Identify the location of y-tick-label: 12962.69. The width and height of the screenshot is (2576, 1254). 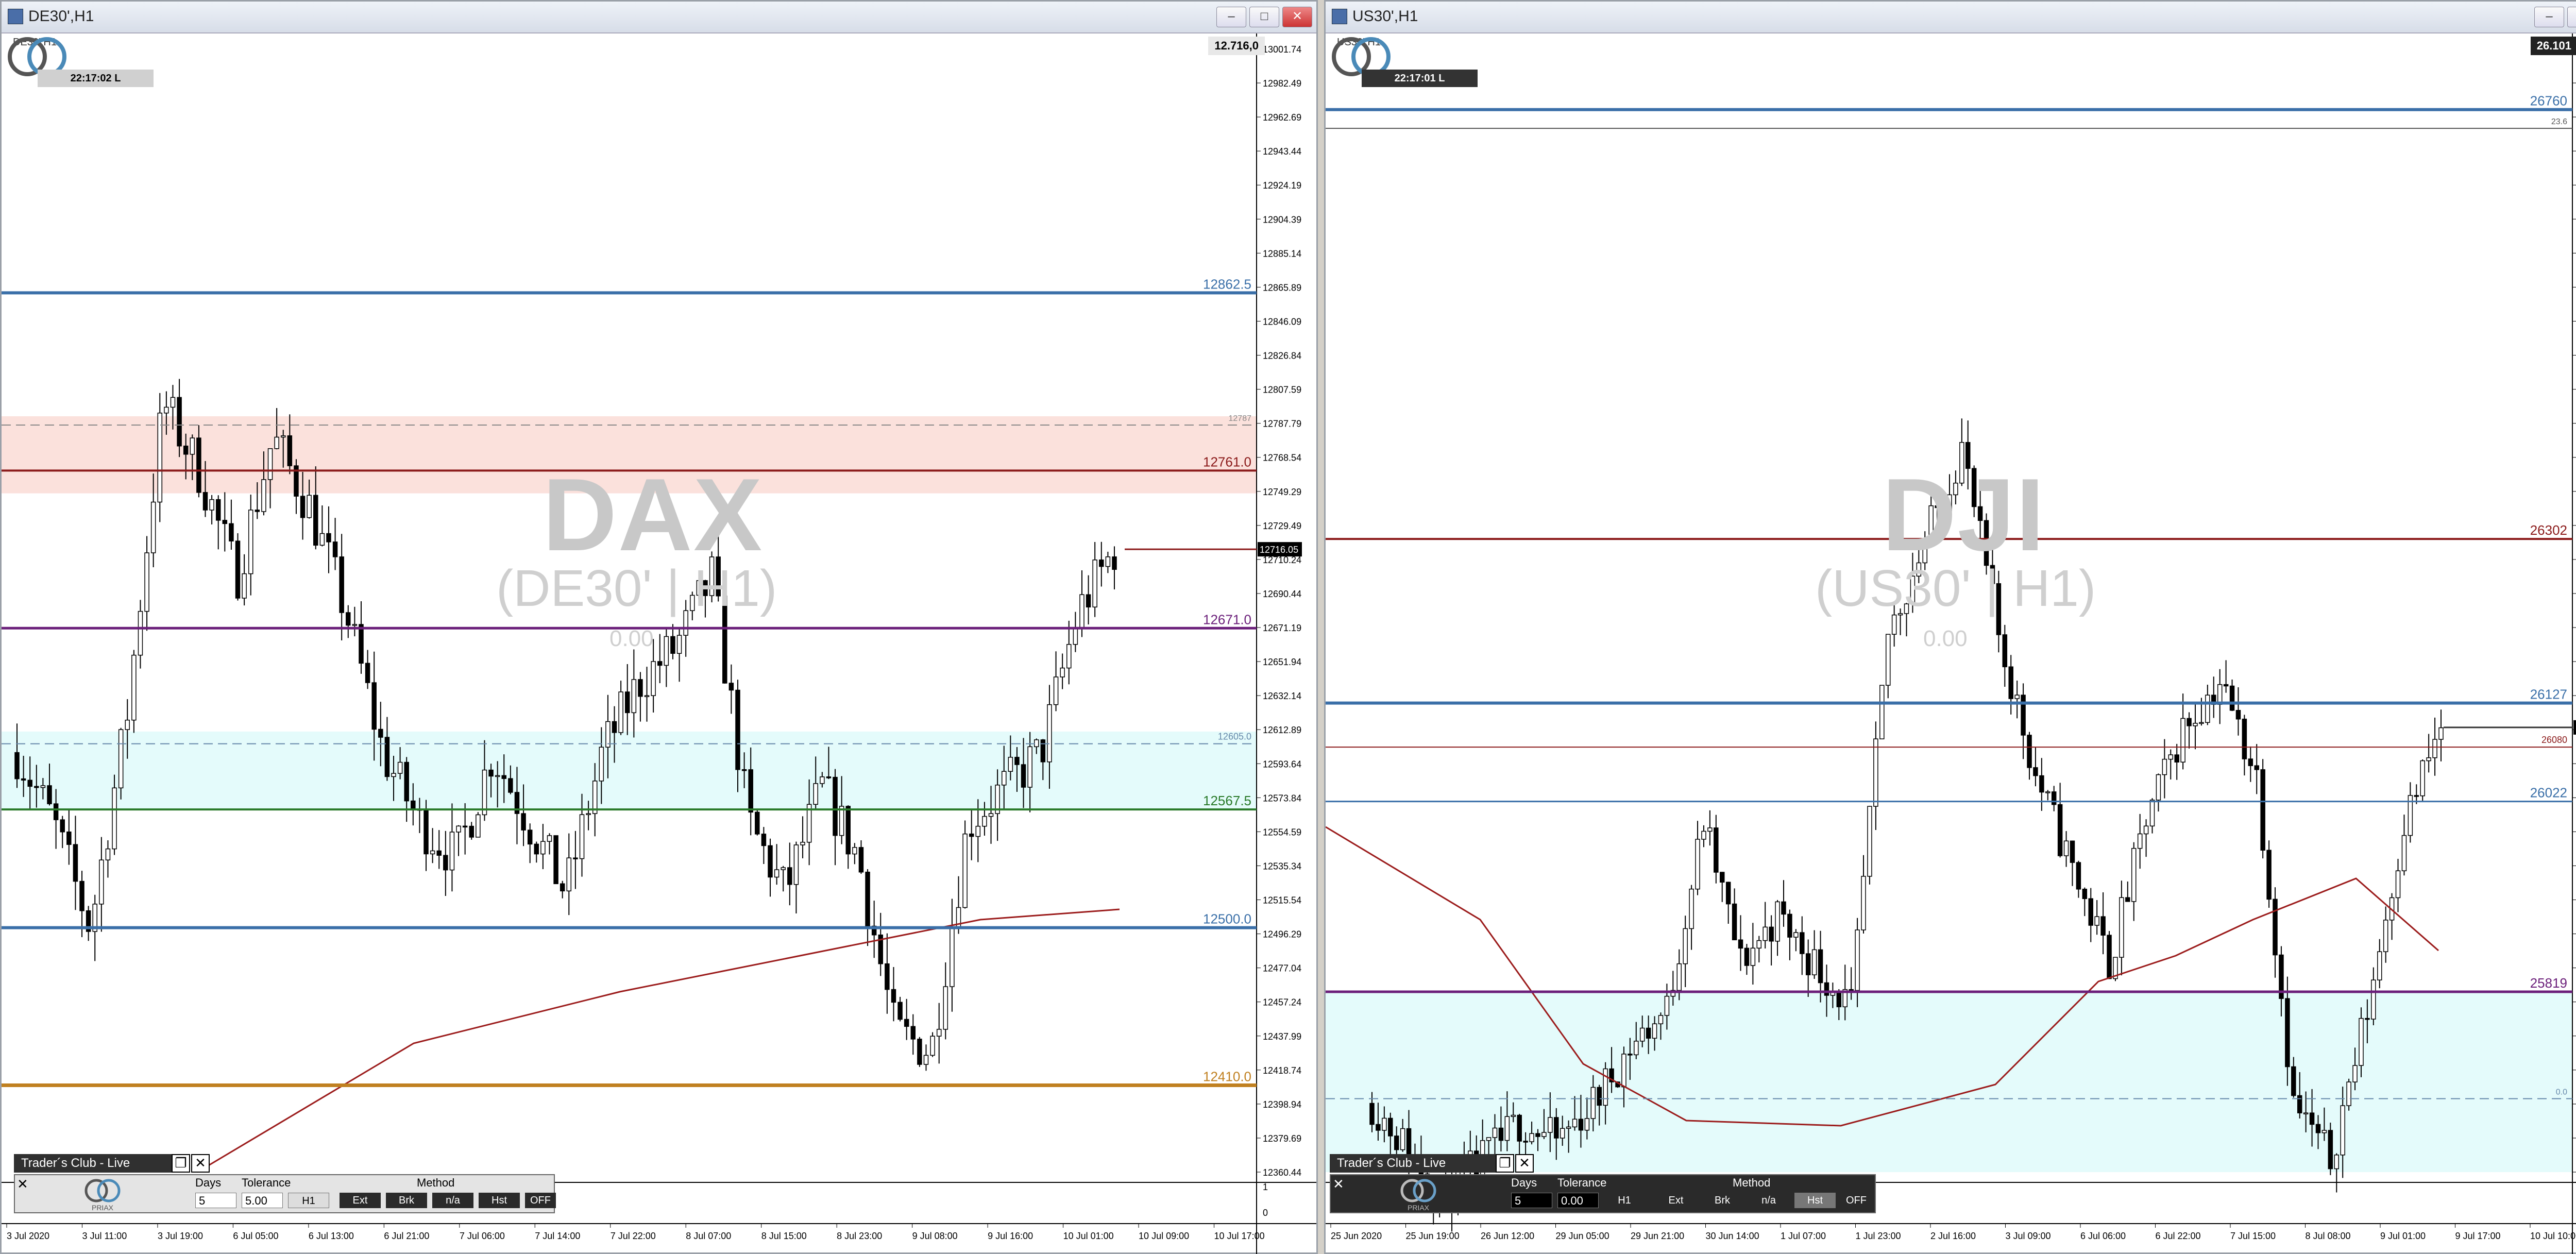
(1282, 118).